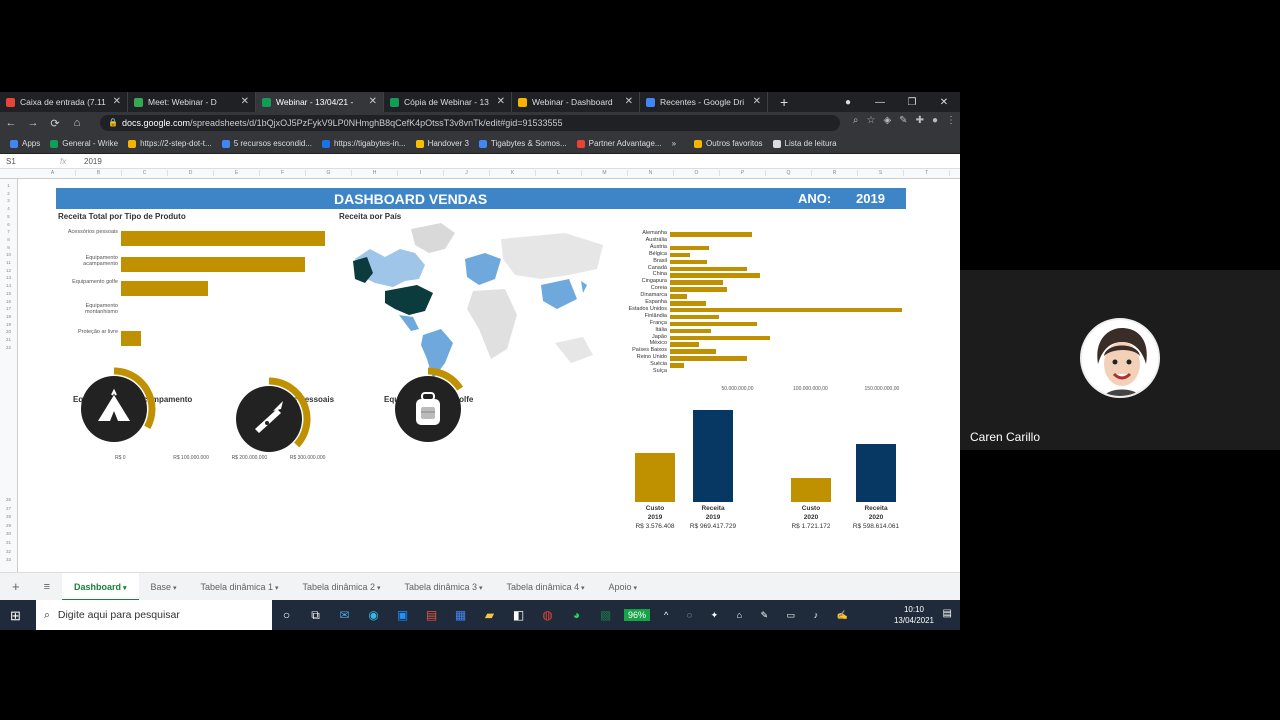  I want to click on row-header: 11, so click(8, 262).